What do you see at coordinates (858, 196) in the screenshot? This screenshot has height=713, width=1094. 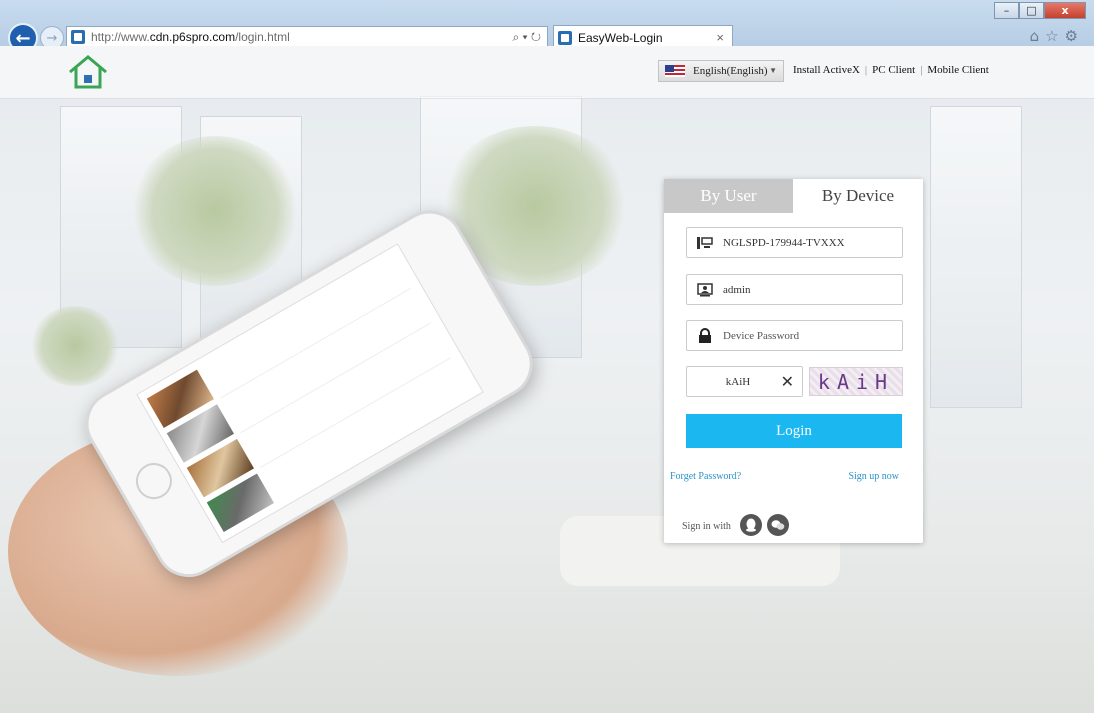 I see `tab-by-device: By Device` at bounding box center [858, 196].